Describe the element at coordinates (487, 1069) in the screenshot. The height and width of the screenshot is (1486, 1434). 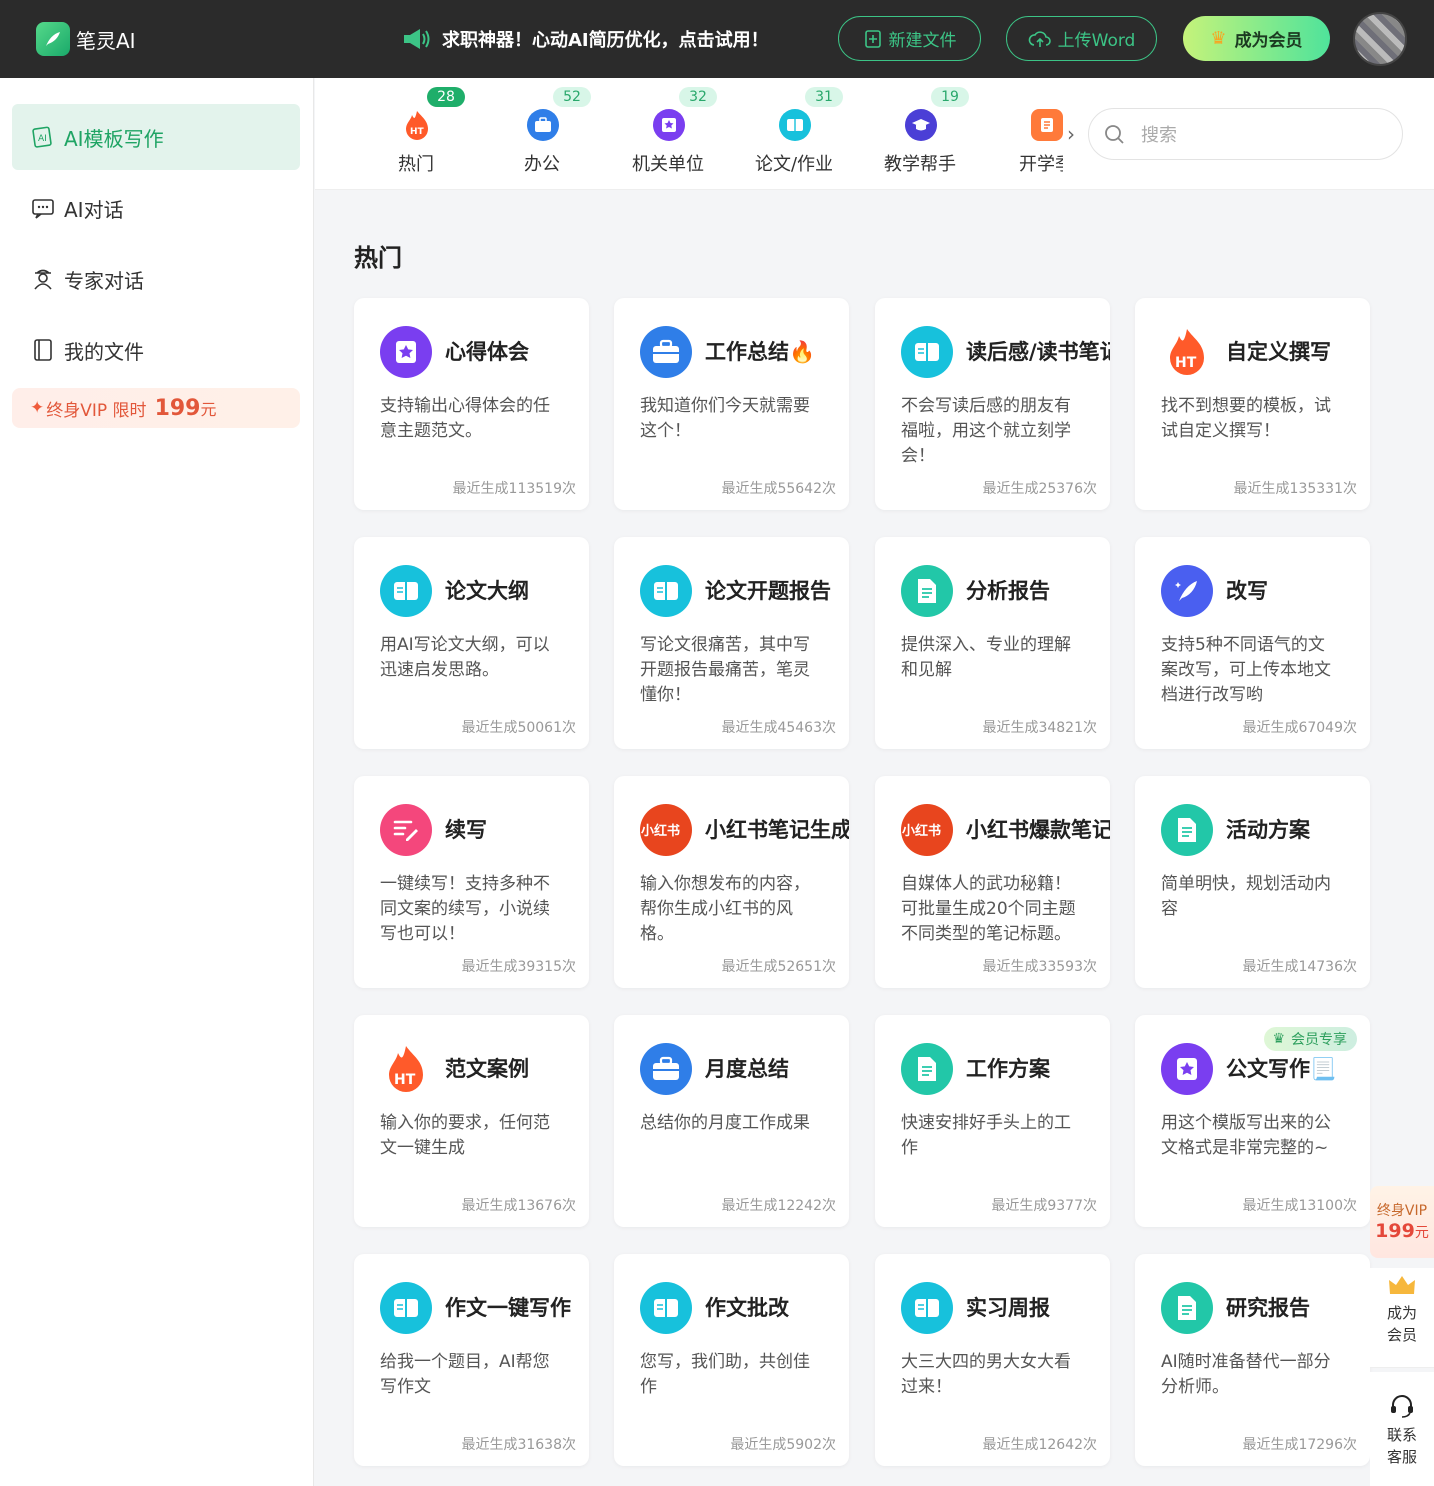
I see `template-title: 范文案例` at that location.